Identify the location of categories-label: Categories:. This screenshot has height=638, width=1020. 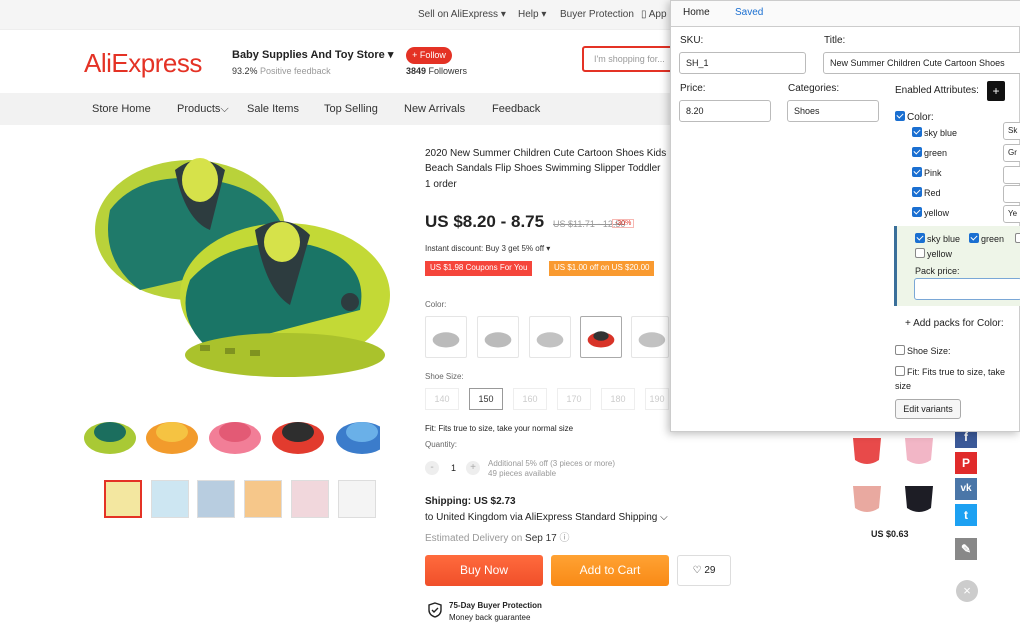
(814, 88).